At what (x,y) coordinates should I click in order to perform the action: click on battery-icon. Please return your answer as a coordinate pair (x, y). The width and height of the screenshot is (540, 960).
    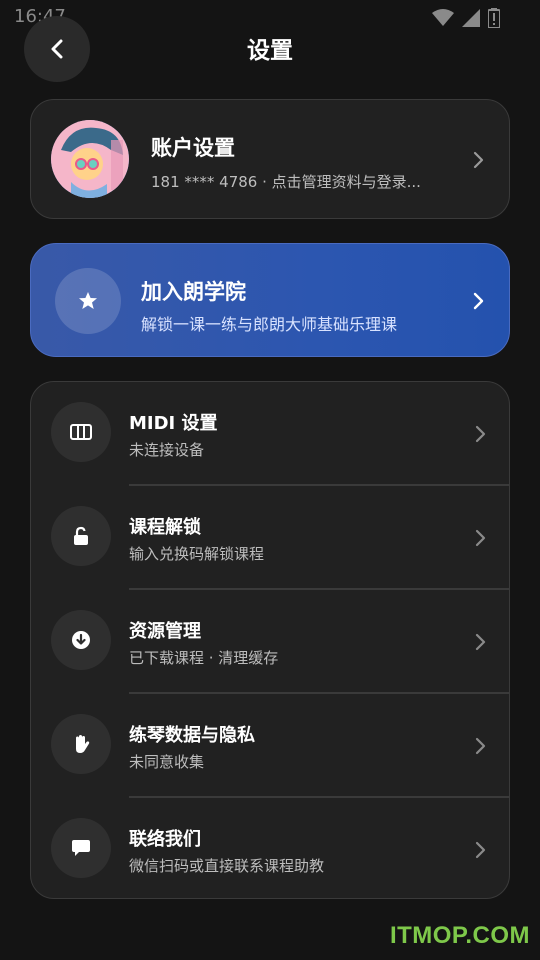
    Looking at the image, I should click on (494, 18).